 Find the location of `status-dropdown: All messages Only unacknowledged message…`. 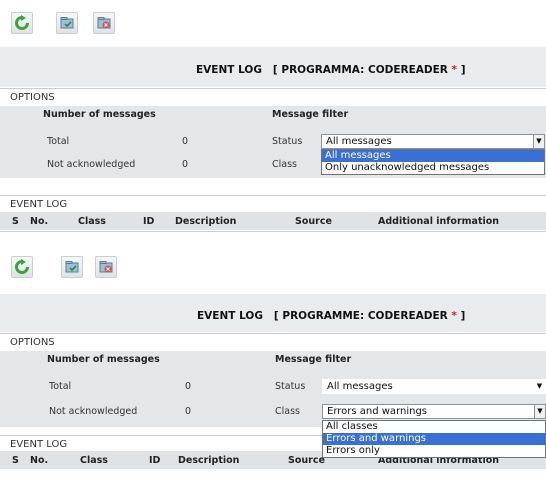

status-dropdown: All messages Only unacknowledged message… is located at coordinates (433, 162).